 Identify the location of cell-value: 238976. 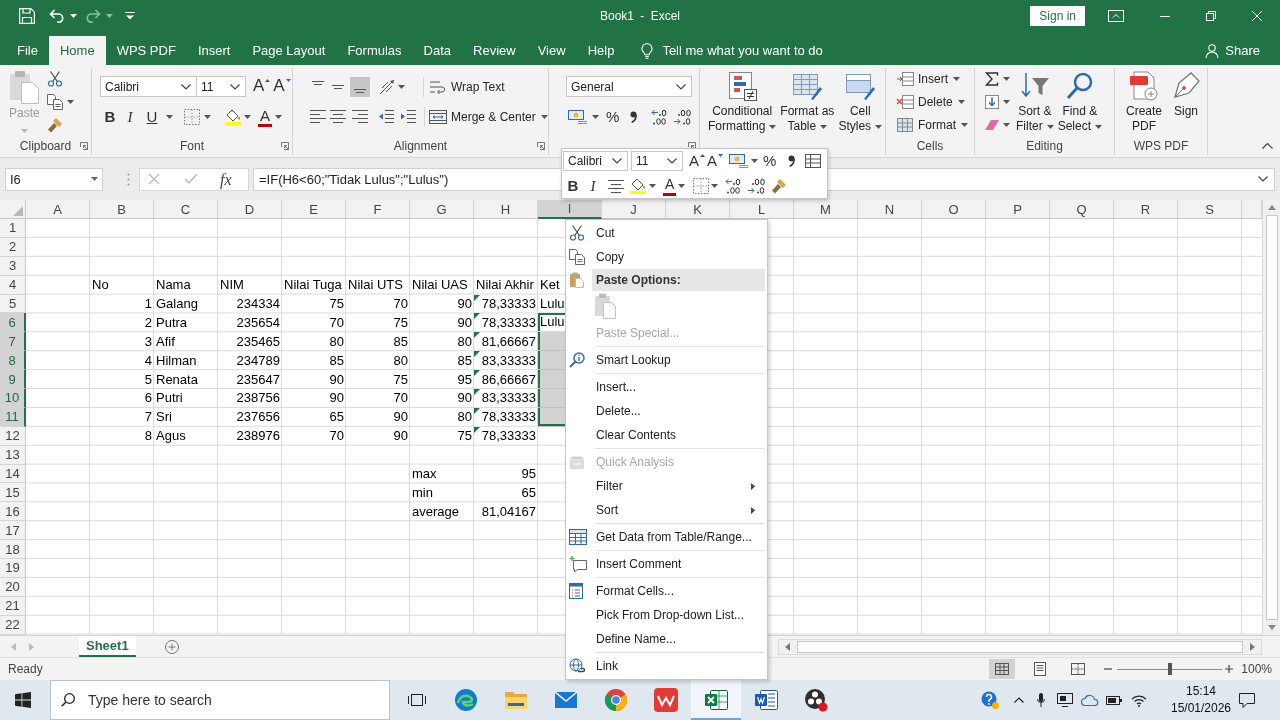
(258, 436).